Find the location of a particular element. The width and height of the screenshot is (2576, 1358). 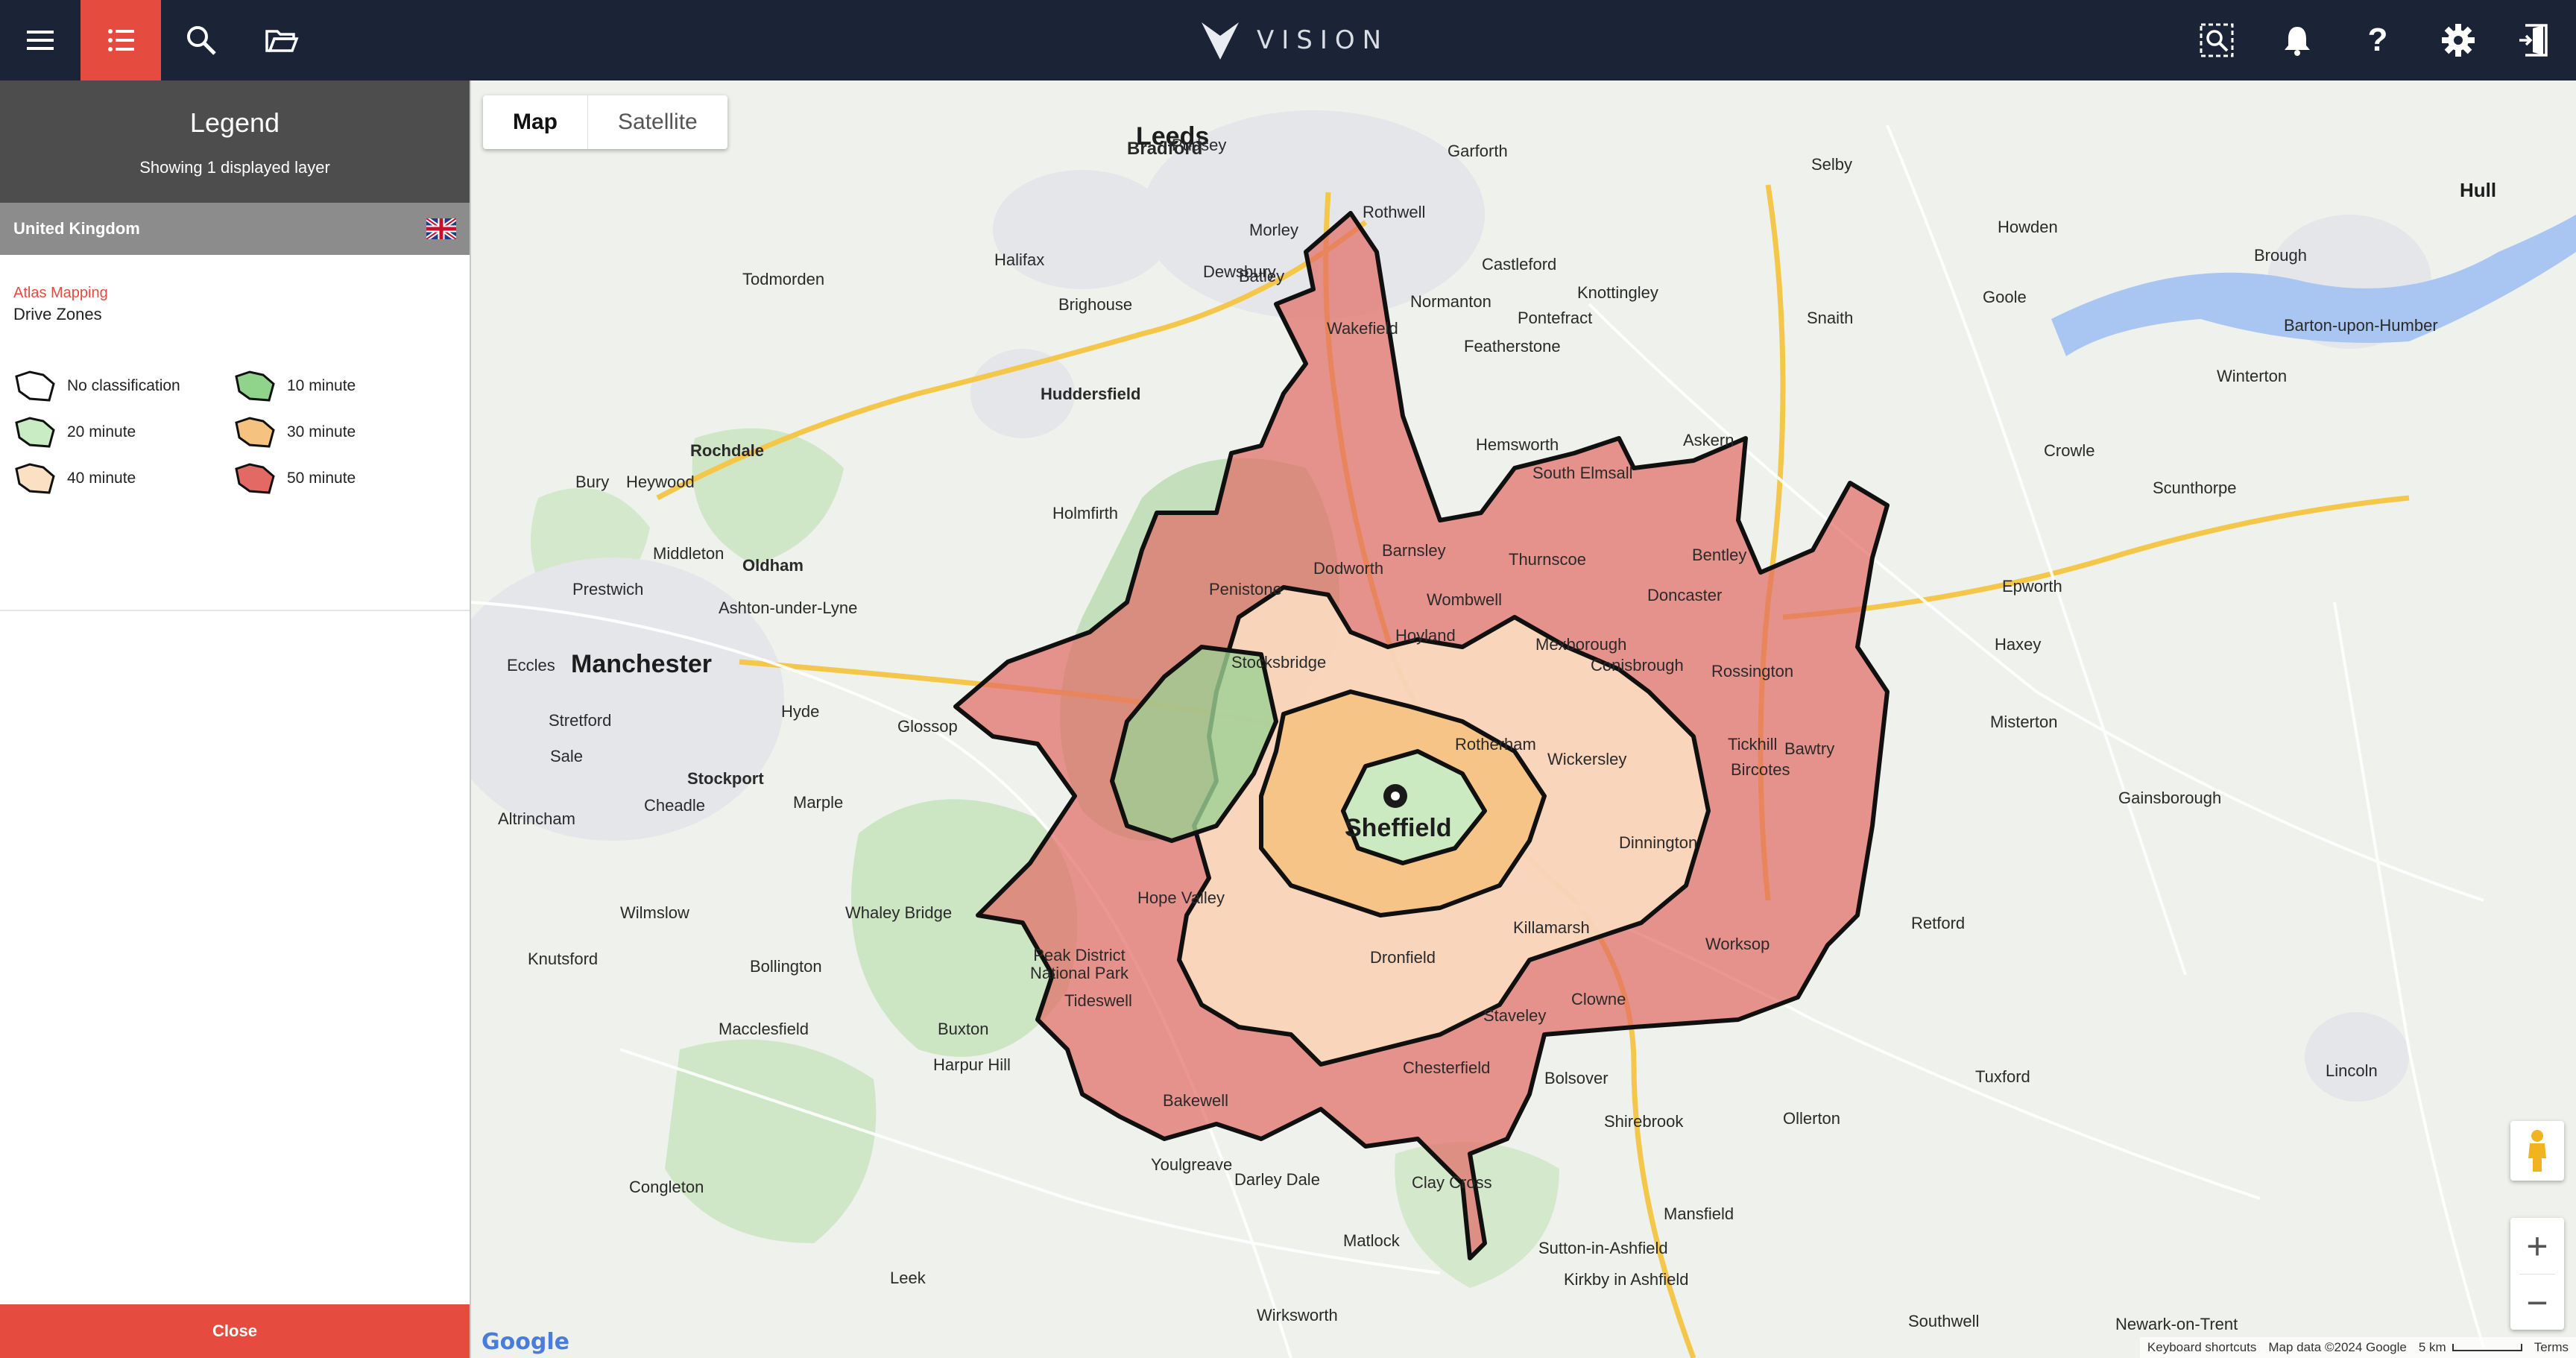

map-label: Huddersfield is located at coordinates (1091, 394).